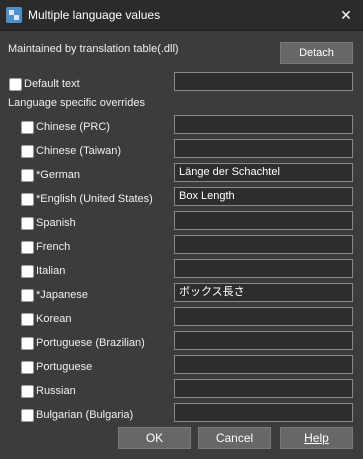  Describe the element at coordinates (15, 84) in the screenshot. I see `default-text-checkbox` at that location.